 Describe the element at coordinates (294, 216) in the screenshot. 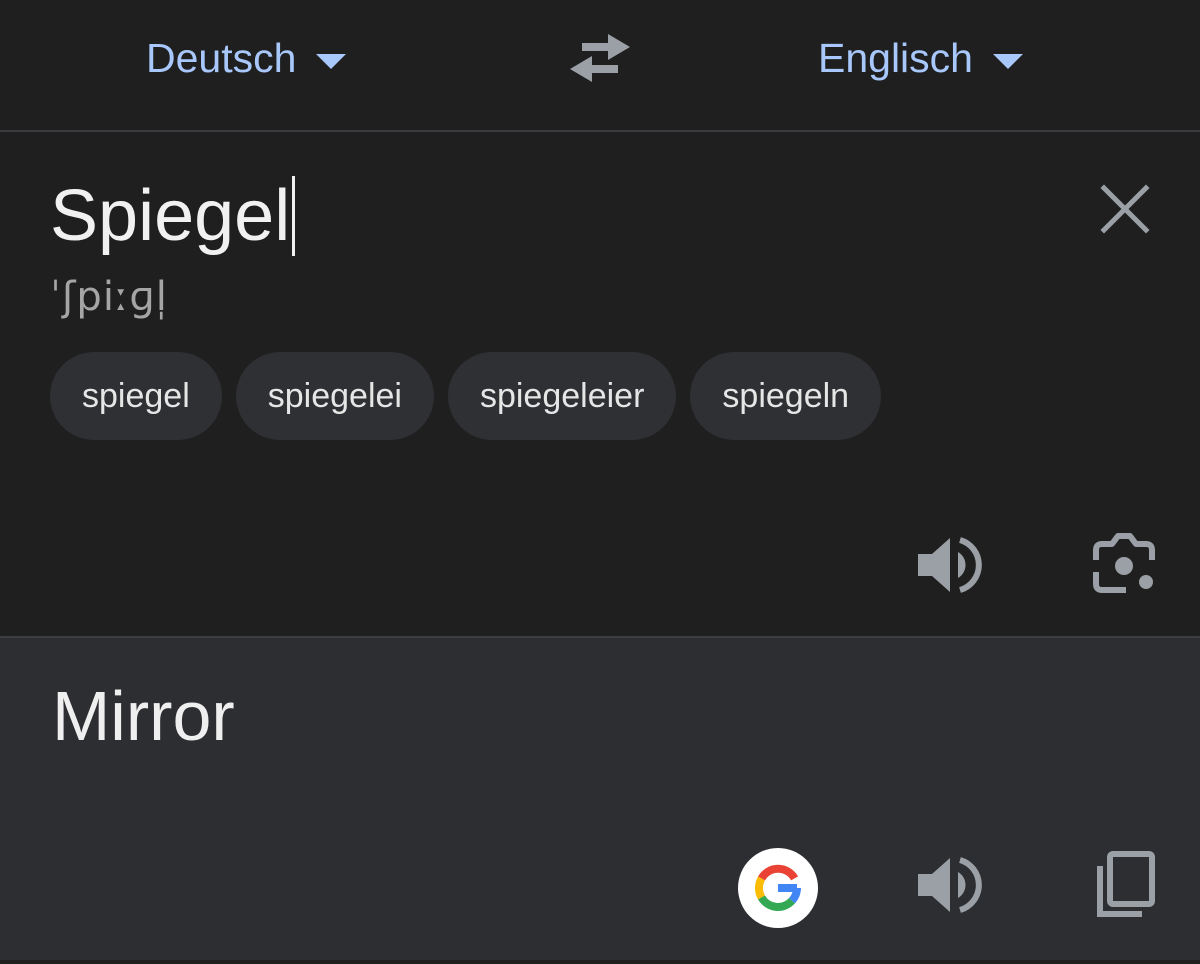

I see `text-cursor` at that location.